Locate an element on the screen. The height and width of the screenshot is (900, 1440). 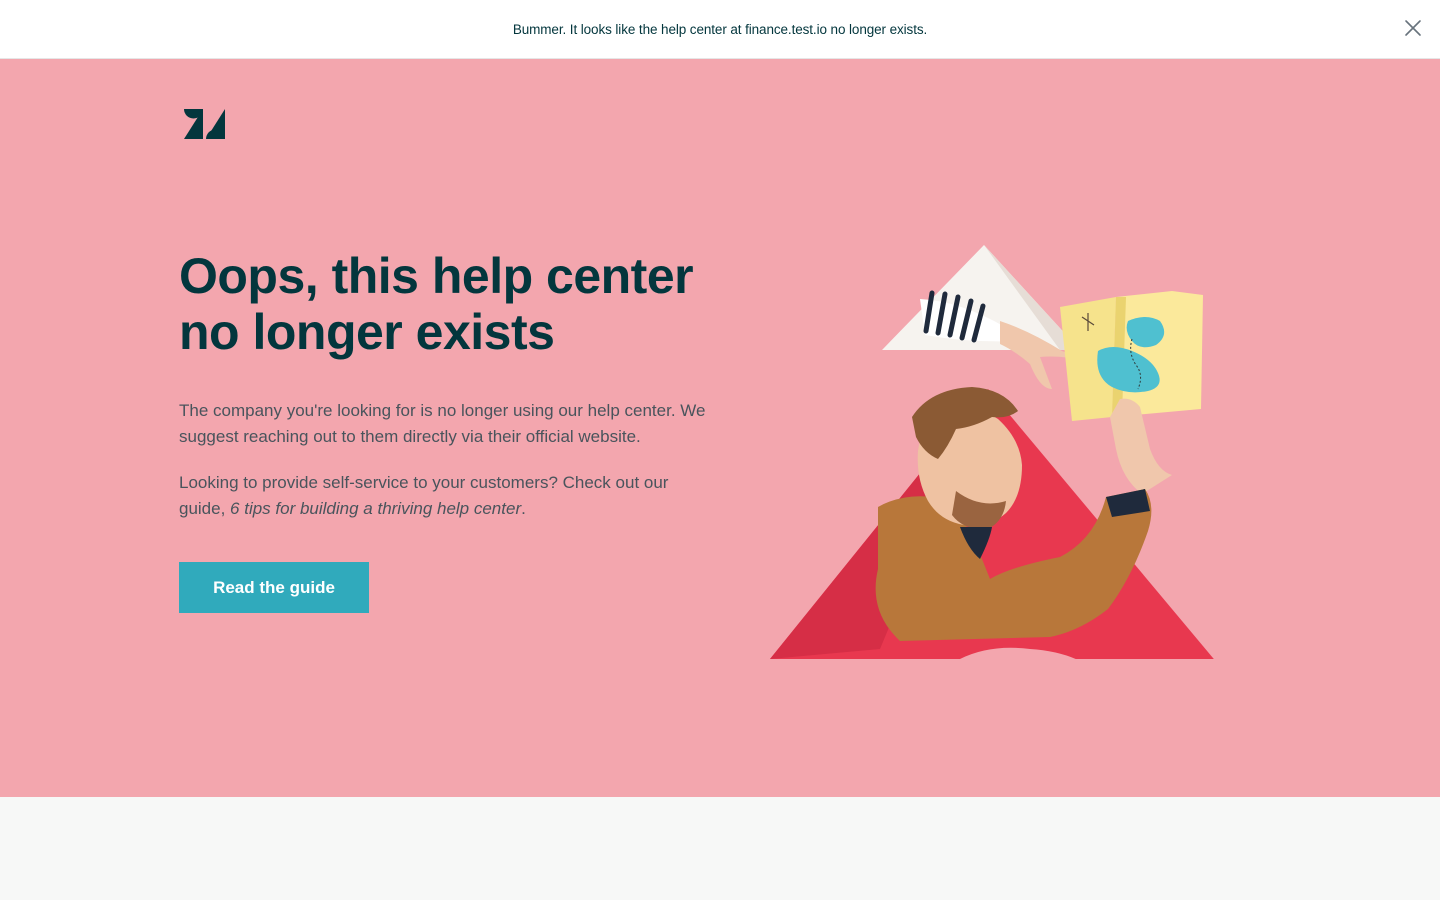
guide-paragraph-suffix: . is located at coordinates (523, 508).